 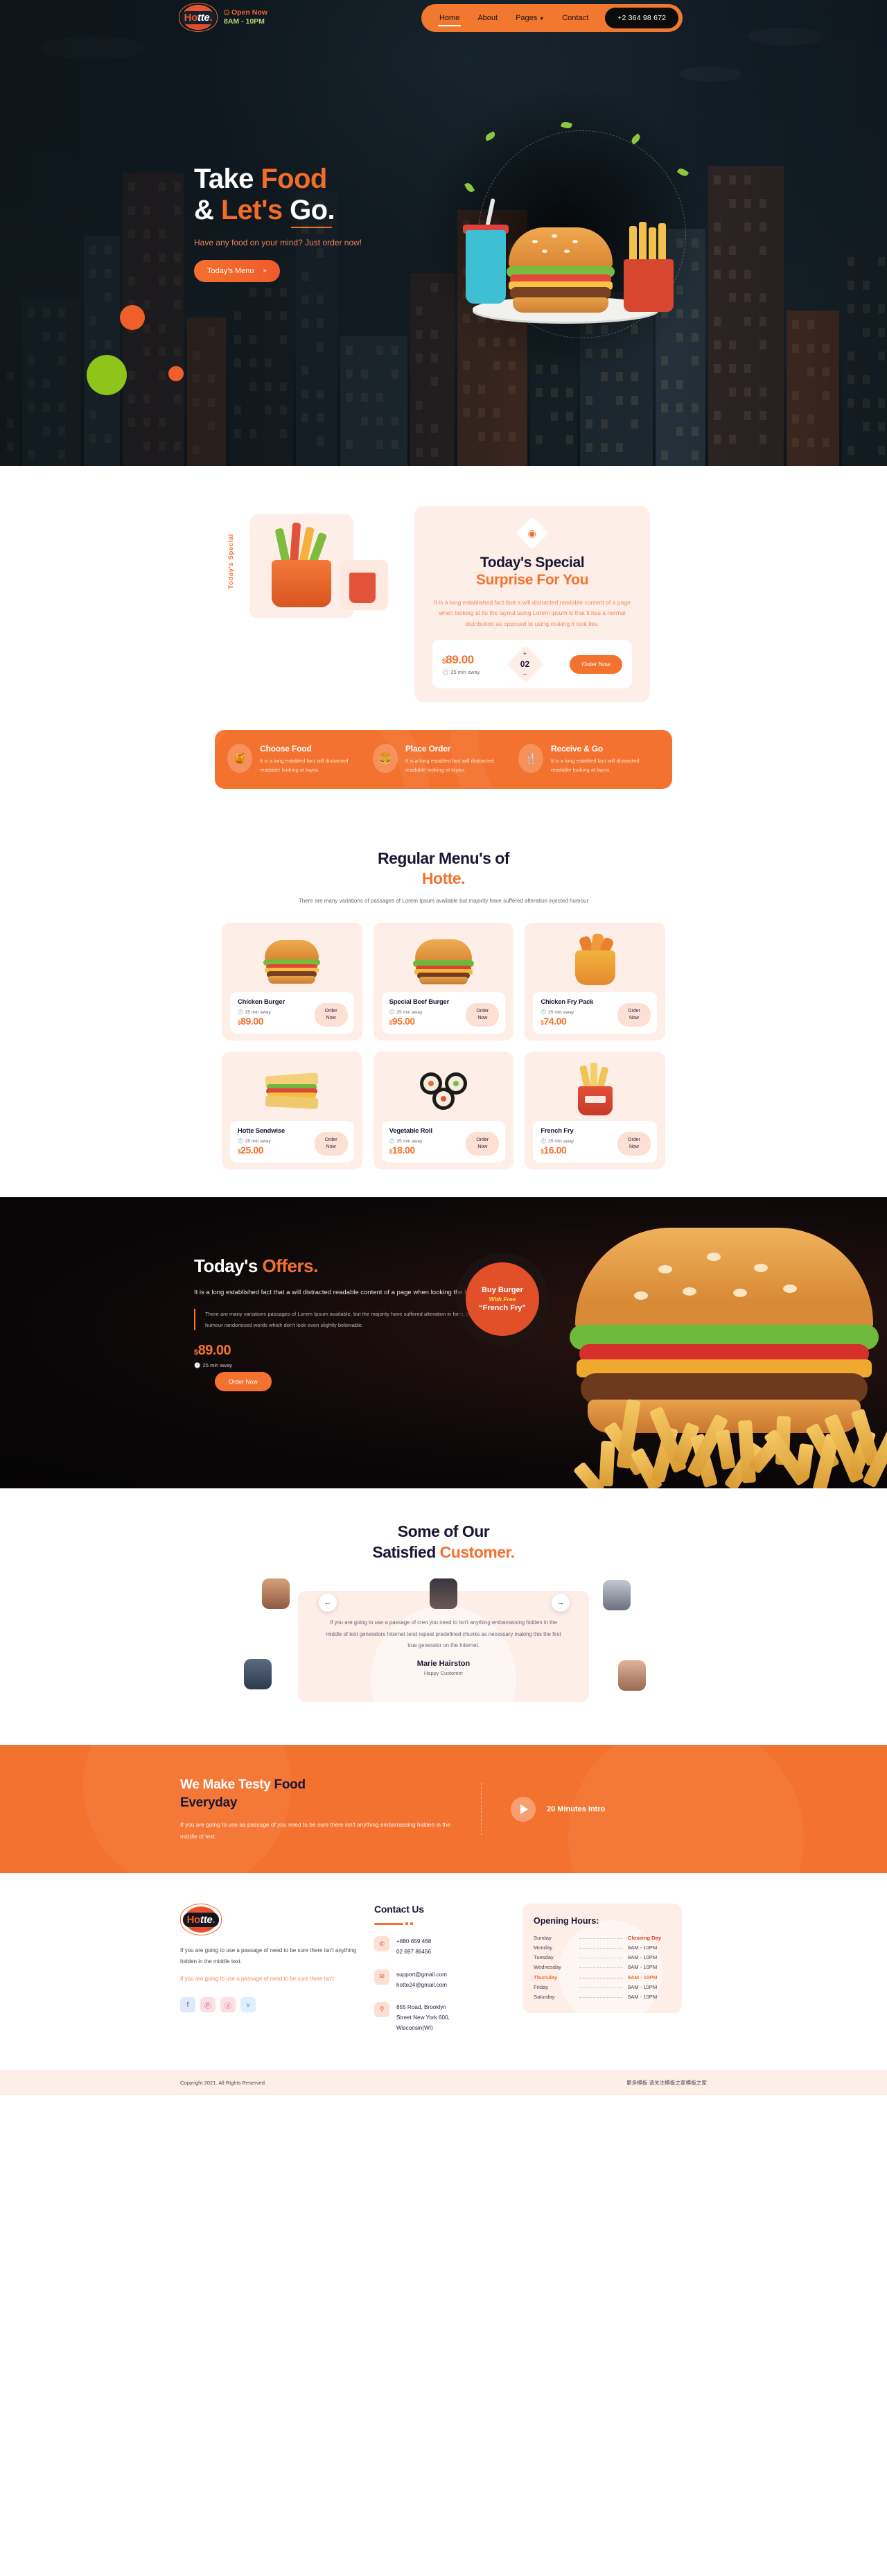 What do you see at coordinates (208, 2005) in the screenshot?
I see `pinterest-icon: Ⓟ` at bounding box center [208, 2005].